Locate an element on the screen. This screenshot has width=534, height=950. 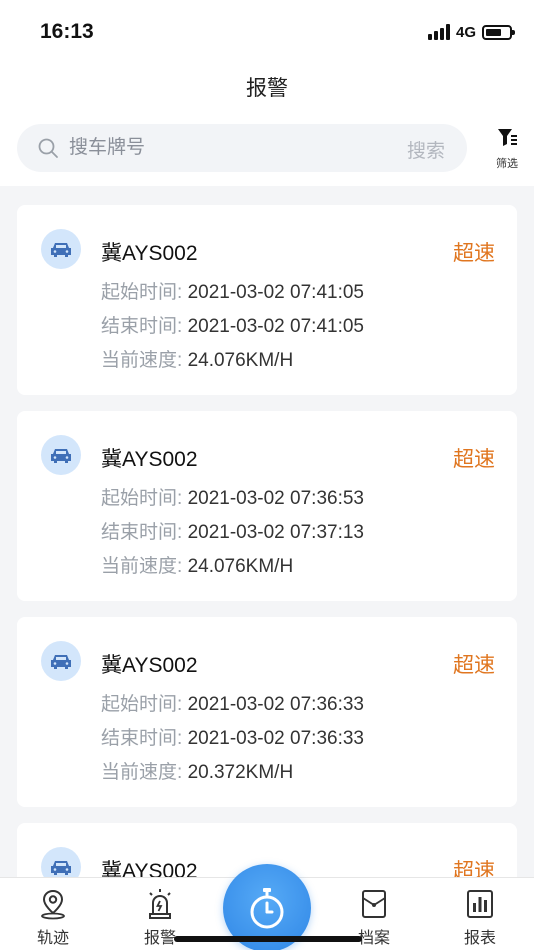
search-input is located at coordinates (229, 148).